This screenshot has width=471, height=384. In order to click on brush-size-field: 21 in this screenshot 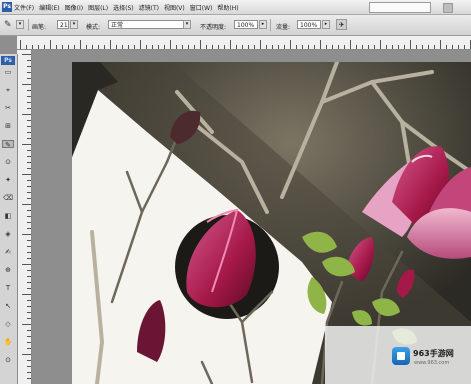, I will do `click(63, 24)`.